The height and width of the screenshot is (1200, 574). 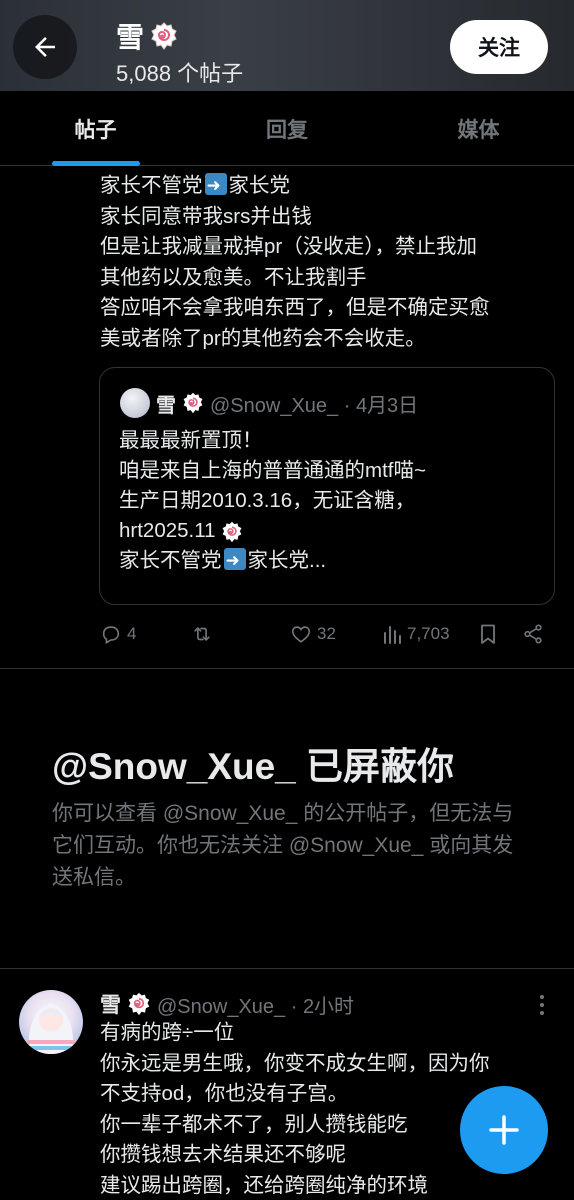 I want to click on quoted-author-name: 雪, so click(x=166, y=405).